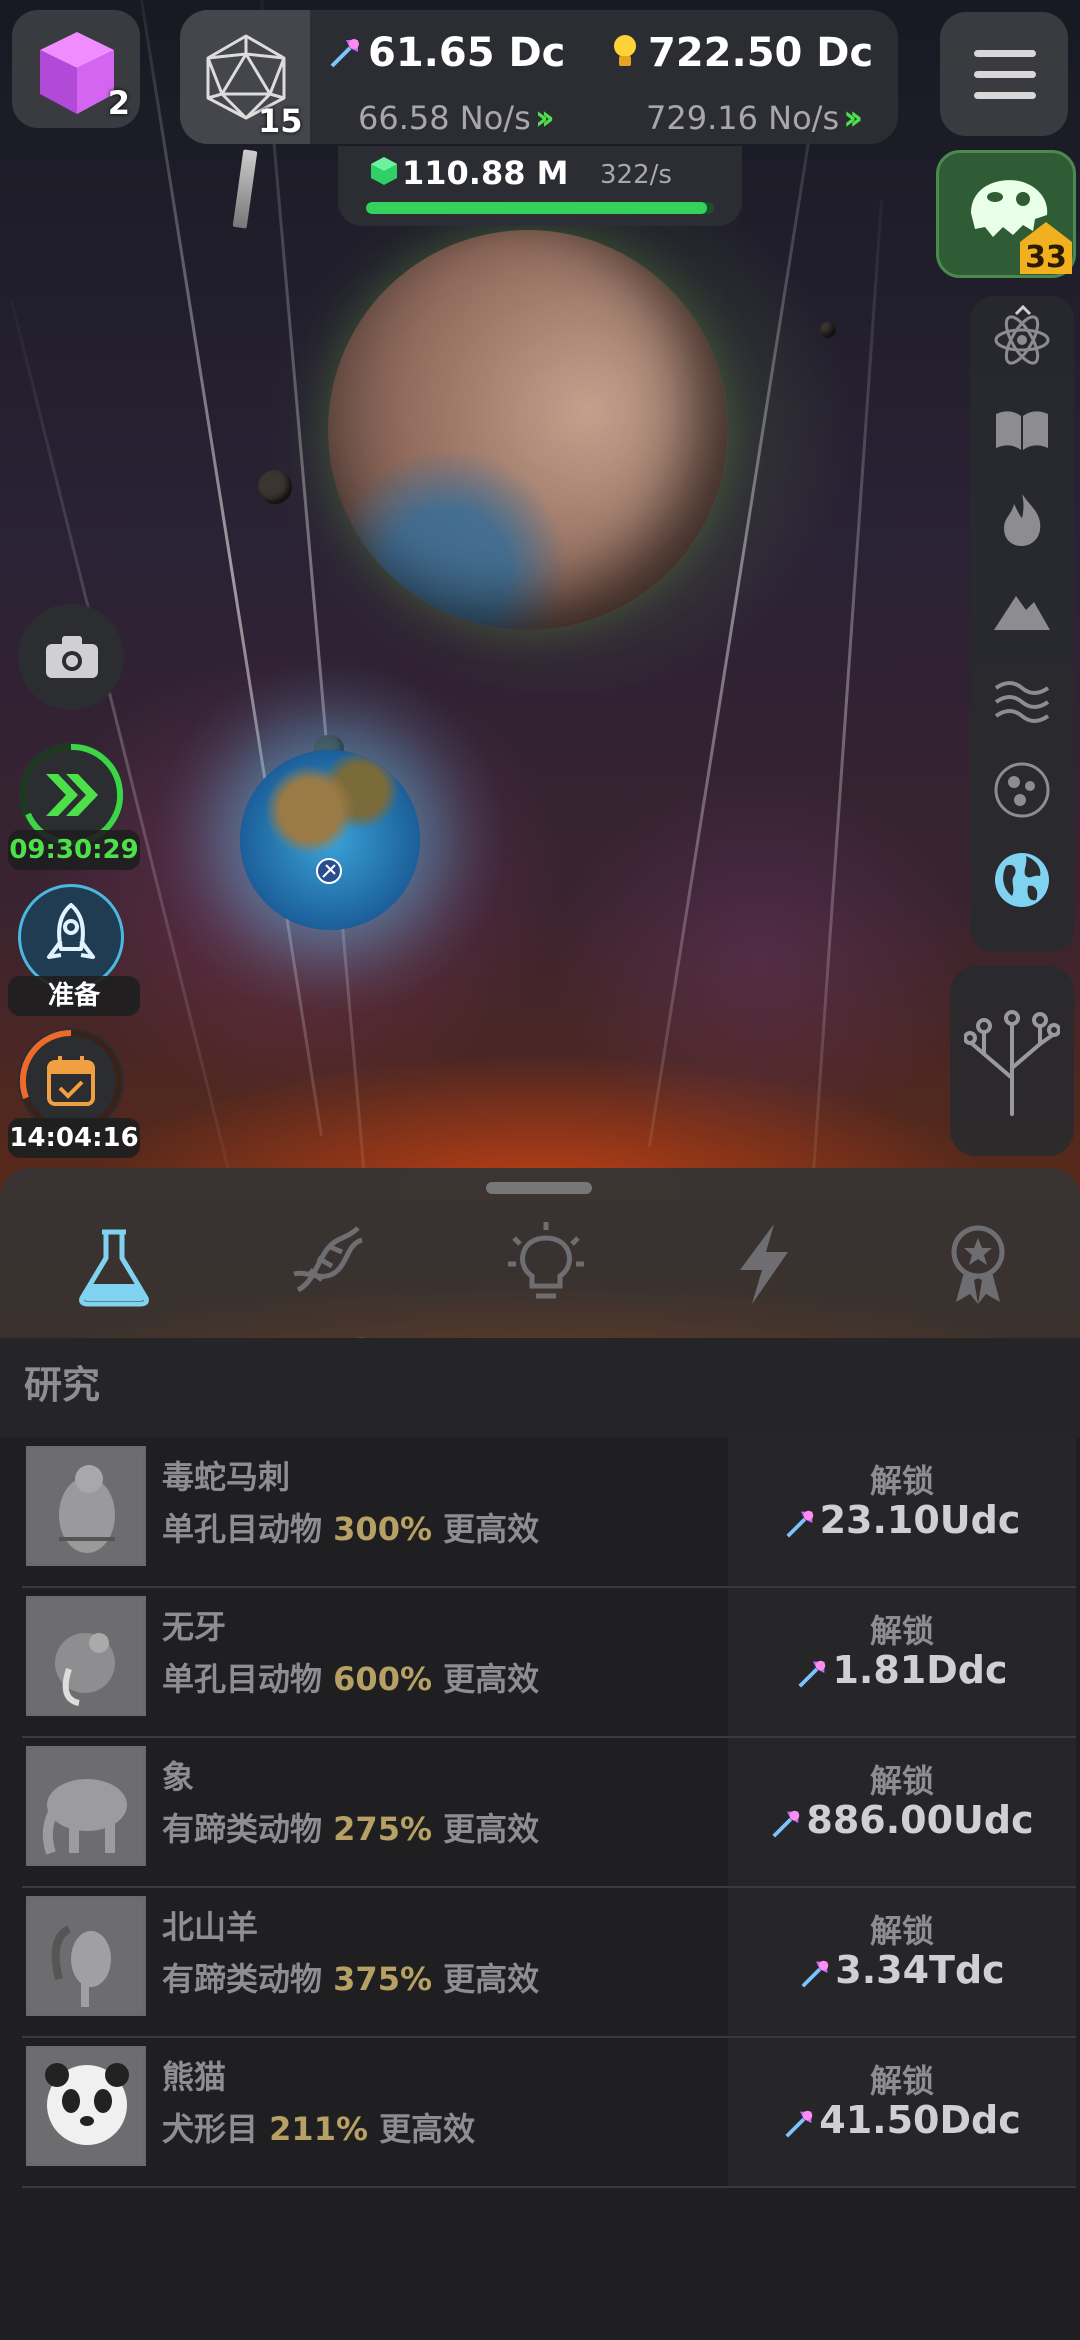 The width and height of the screenshot is (1080, 2340). Describe the element at coordinates (118, 103) in the screenshot. I see `cube-count: 2` at that location.